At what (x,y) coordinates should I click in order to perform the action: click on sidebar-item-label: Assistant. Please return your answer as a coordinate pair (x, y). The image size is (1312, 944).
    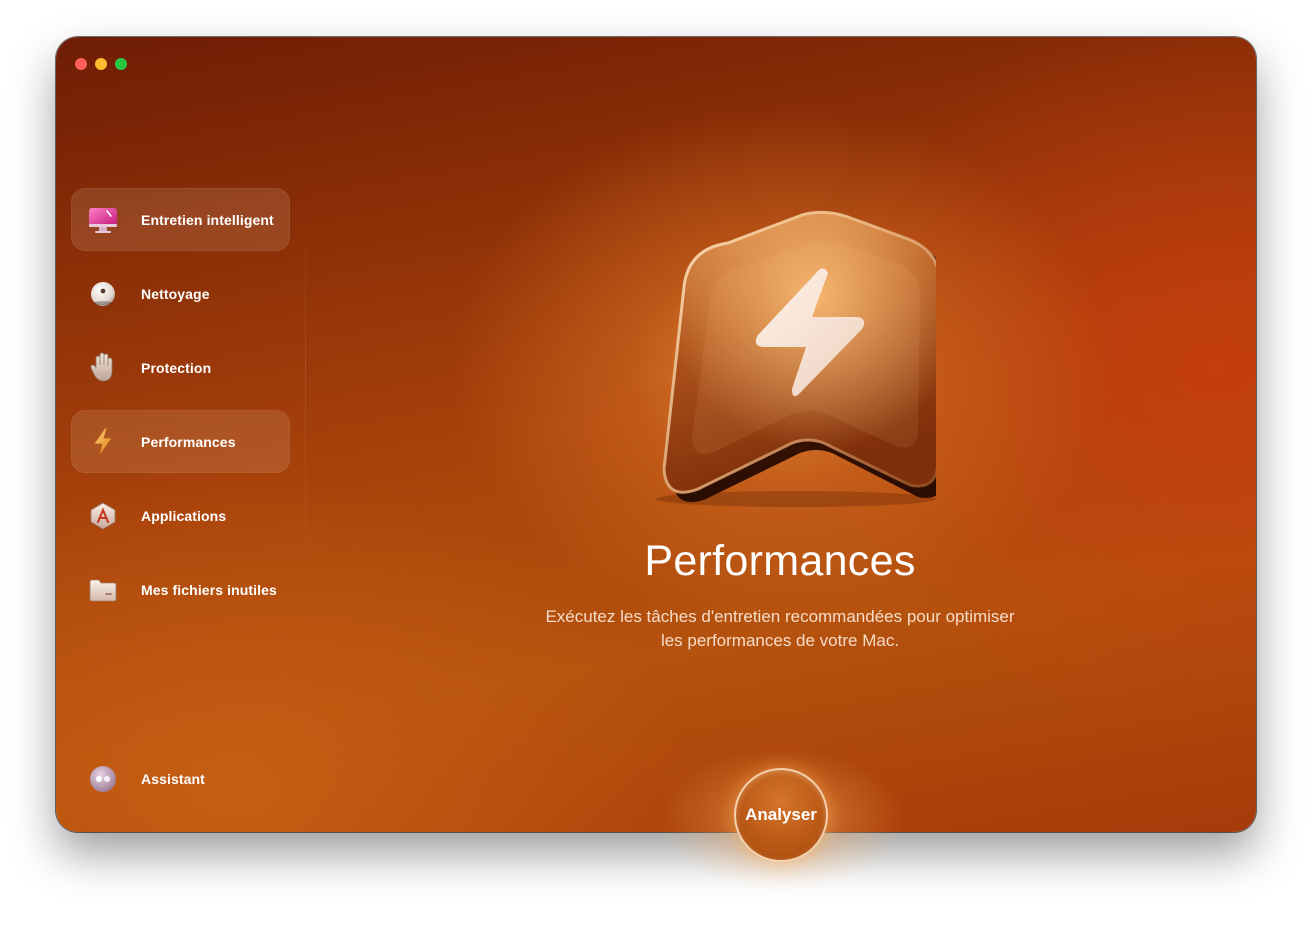
    Looking at the image, I should click on (173, 778).